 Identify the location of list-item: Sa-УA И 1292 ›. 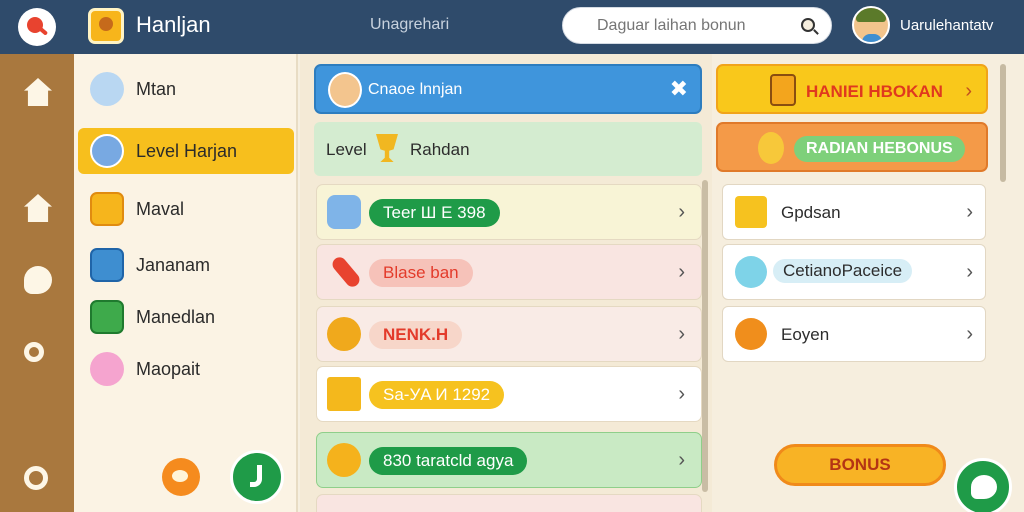
(509, 394).